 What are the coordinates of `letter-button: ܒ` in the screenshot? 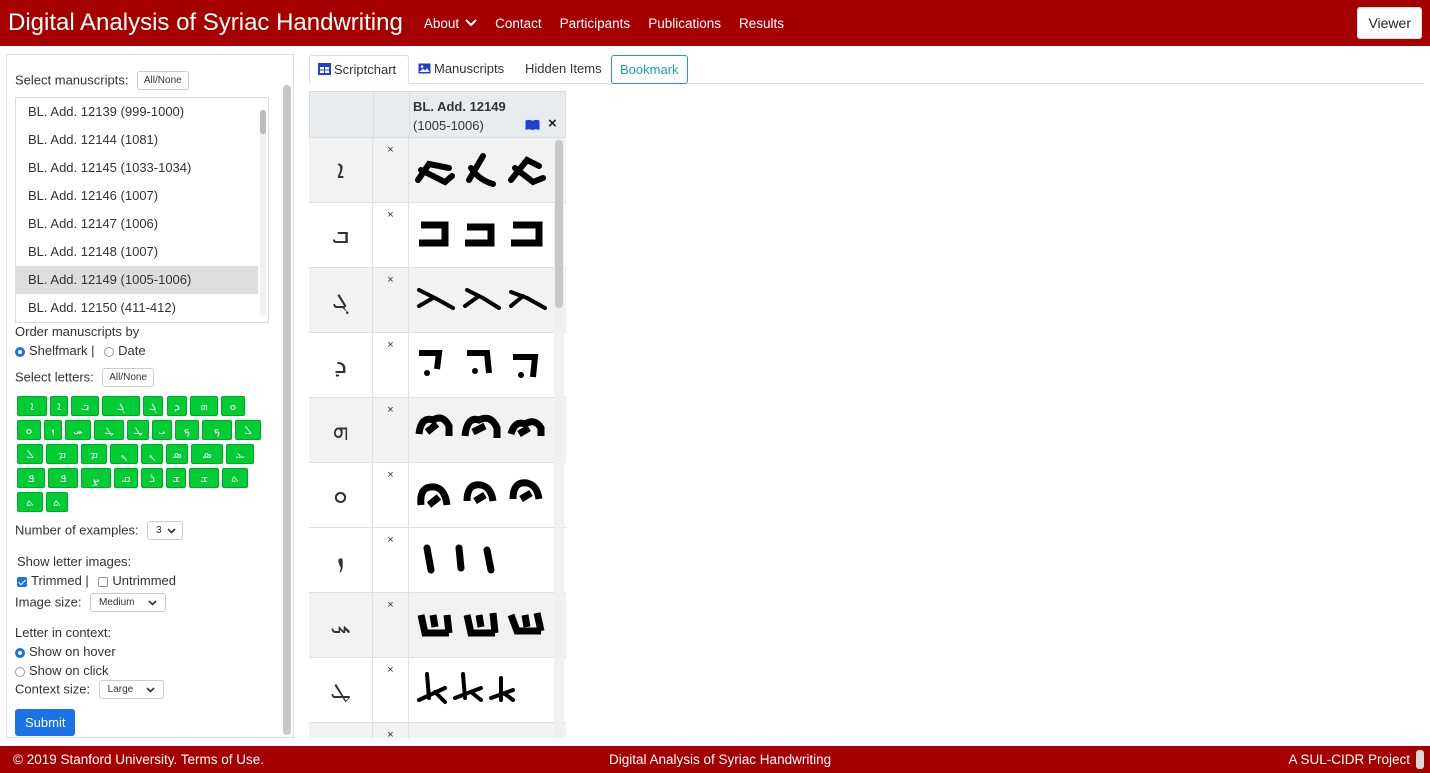 It's located at (85, 406).